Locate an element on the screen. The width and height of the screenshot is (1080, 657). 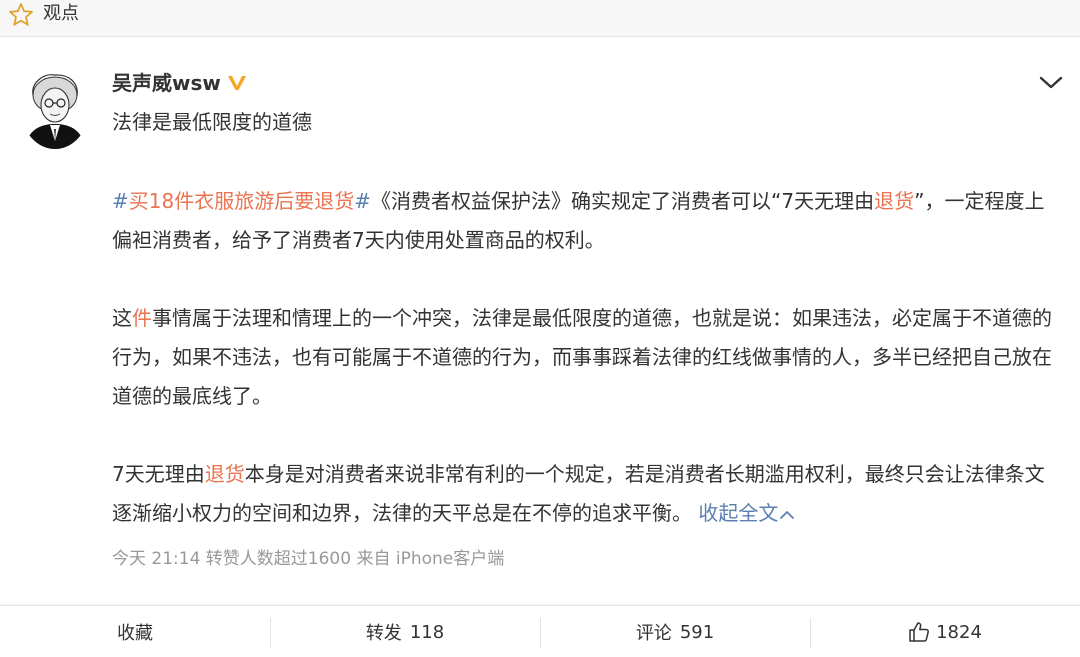
like-count: 1824 is located at coordinates (959, 632).